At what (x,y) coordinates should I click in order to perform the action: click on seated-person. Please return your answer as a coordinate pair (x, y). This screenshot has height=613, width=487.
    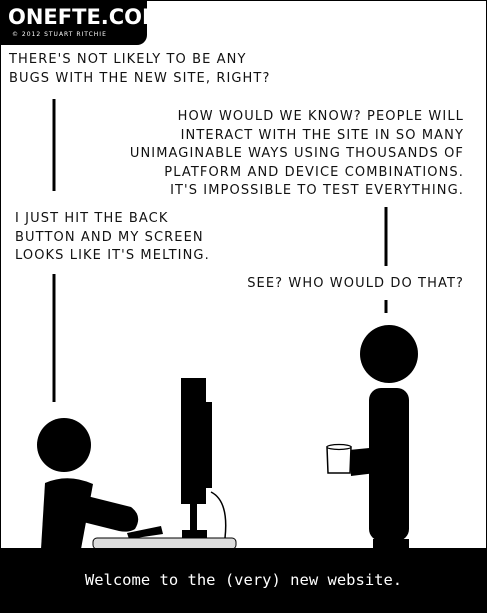
    Looking at the image, I should click on (88, 483).